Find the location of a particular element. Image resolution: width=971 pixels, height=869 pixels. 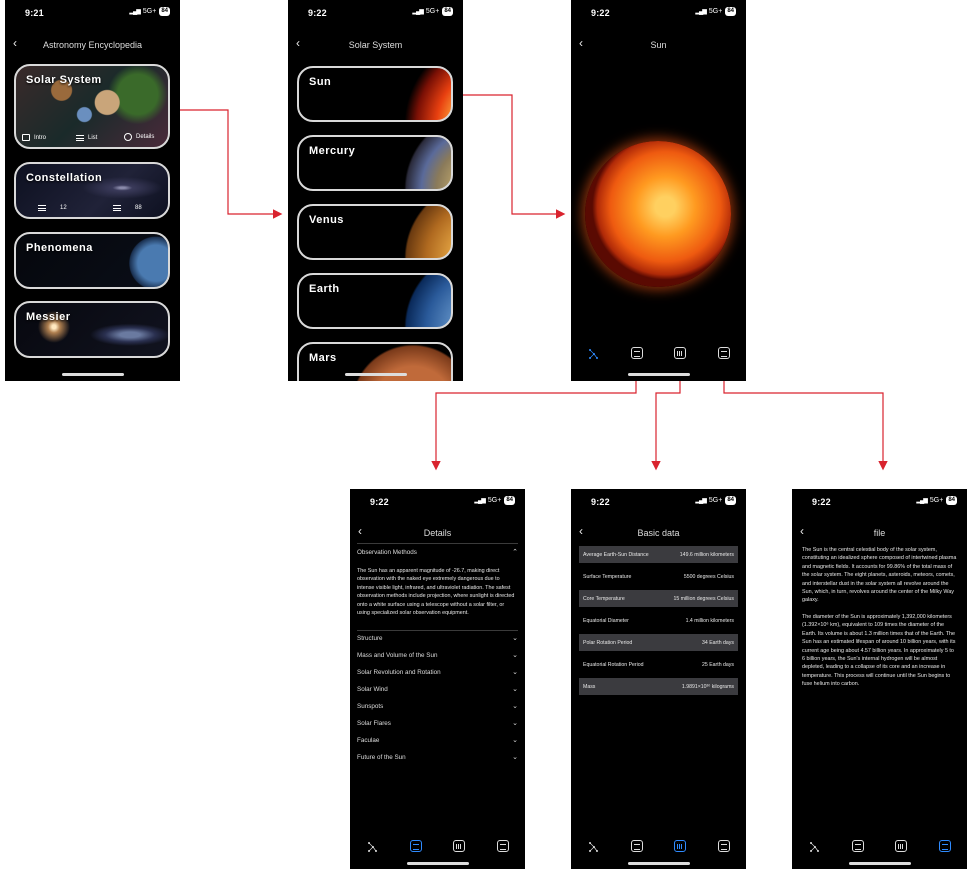

accordion-solar-flares: Solar Flares ⌄ is located at coordinates (437, 723).